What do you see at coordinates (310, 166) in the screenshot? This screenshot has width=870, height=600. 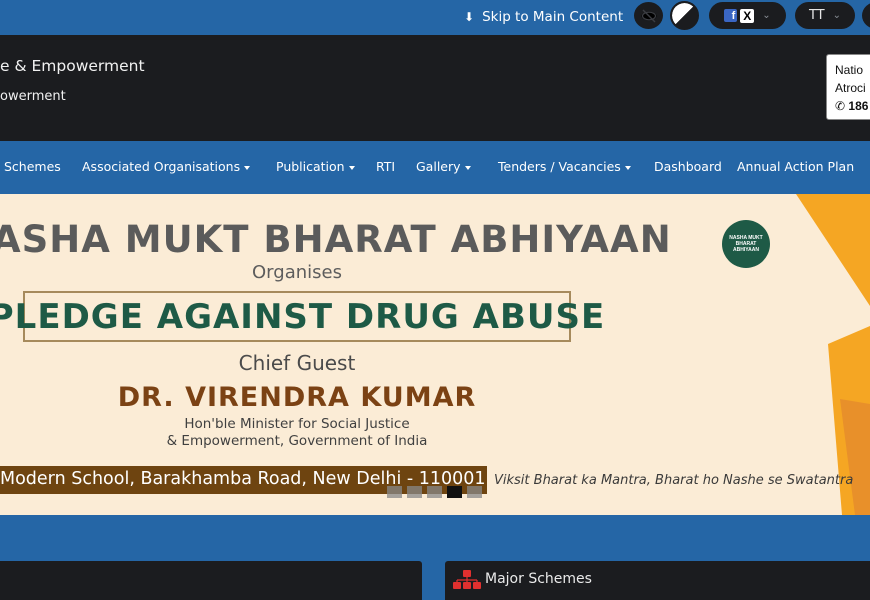 I see `nav-label: Publication` at bounding box center [310, 166].